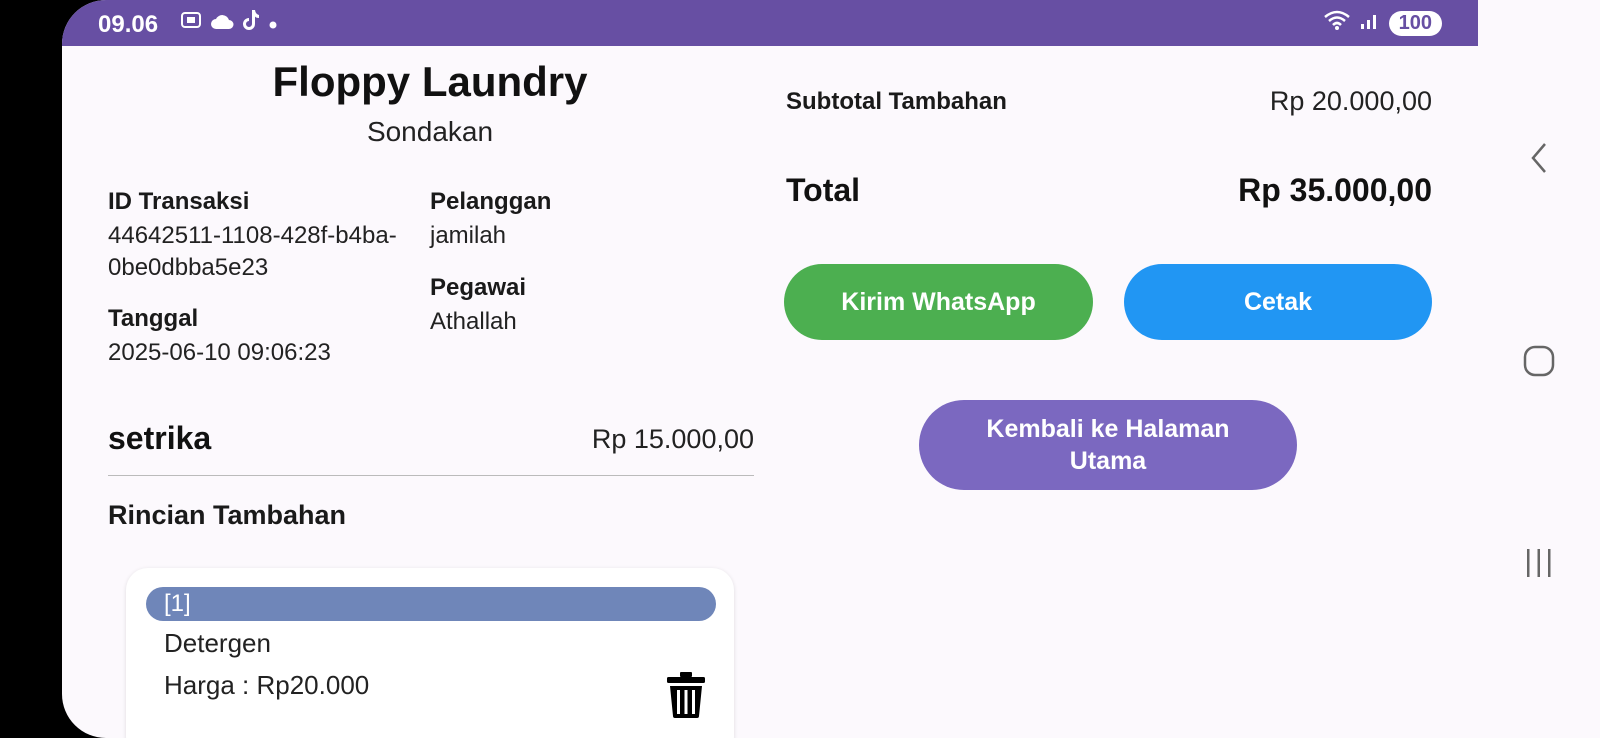 The image size is (1600, 738). Describe the element at coordinates (179, 201) in the screenshot. I see `transaction-id-label: ID Transaksi` at that location.